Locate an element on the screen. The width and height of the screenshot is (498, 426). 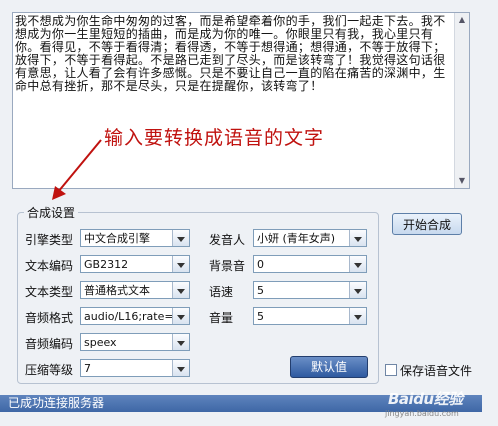
speed-label: 语速 is located at coordinates (221, 292).